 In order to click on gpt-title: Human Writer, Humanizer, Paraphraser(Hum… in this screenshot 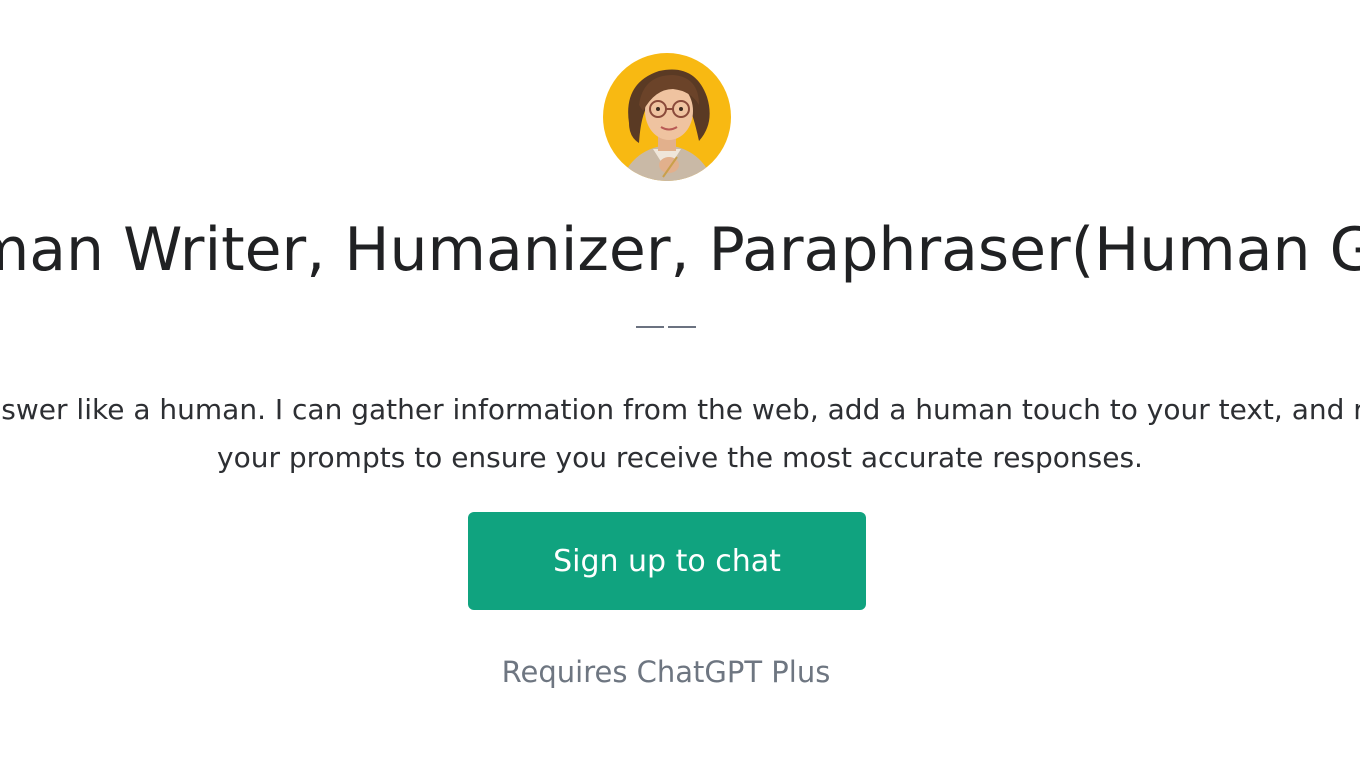, I will do `click(680, 250)`.